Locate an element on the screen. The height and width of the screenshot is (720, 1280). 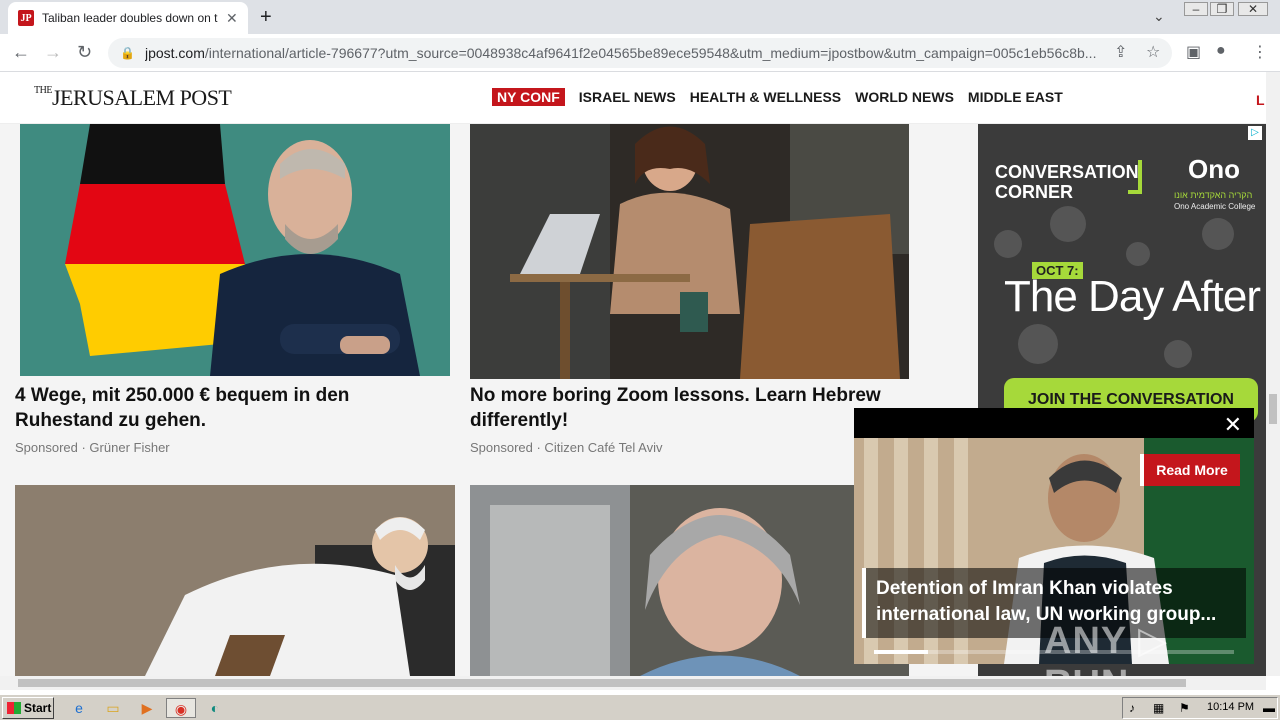
new-tab-button: + is located at coordinates (266, 17).